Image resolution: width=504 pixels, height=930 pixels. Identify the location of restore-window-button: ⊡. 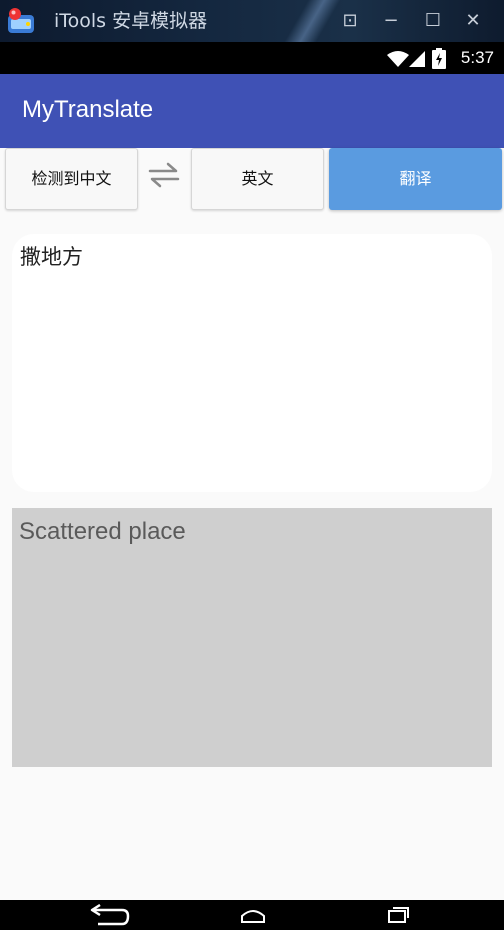
(350, 21).